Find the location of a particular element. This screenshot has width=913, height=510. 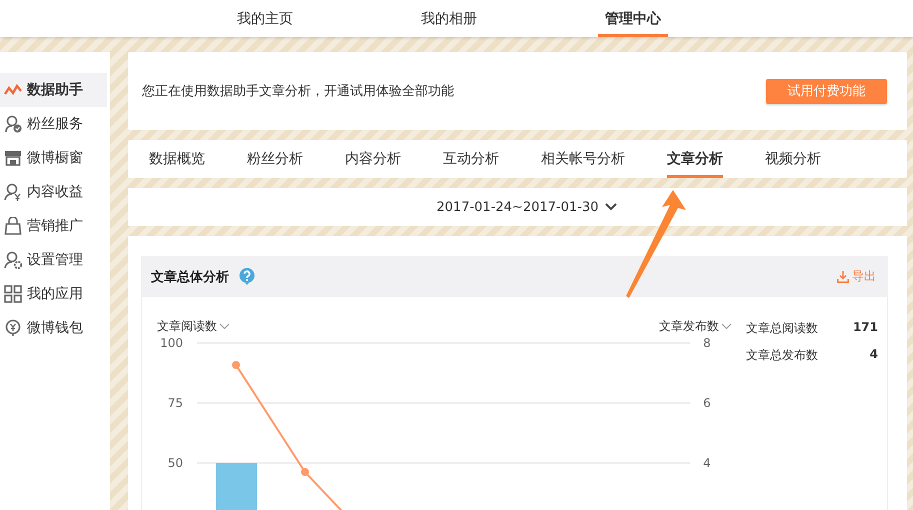

stat-label: 文章总阅读数 is located at coordinates (782, 328).